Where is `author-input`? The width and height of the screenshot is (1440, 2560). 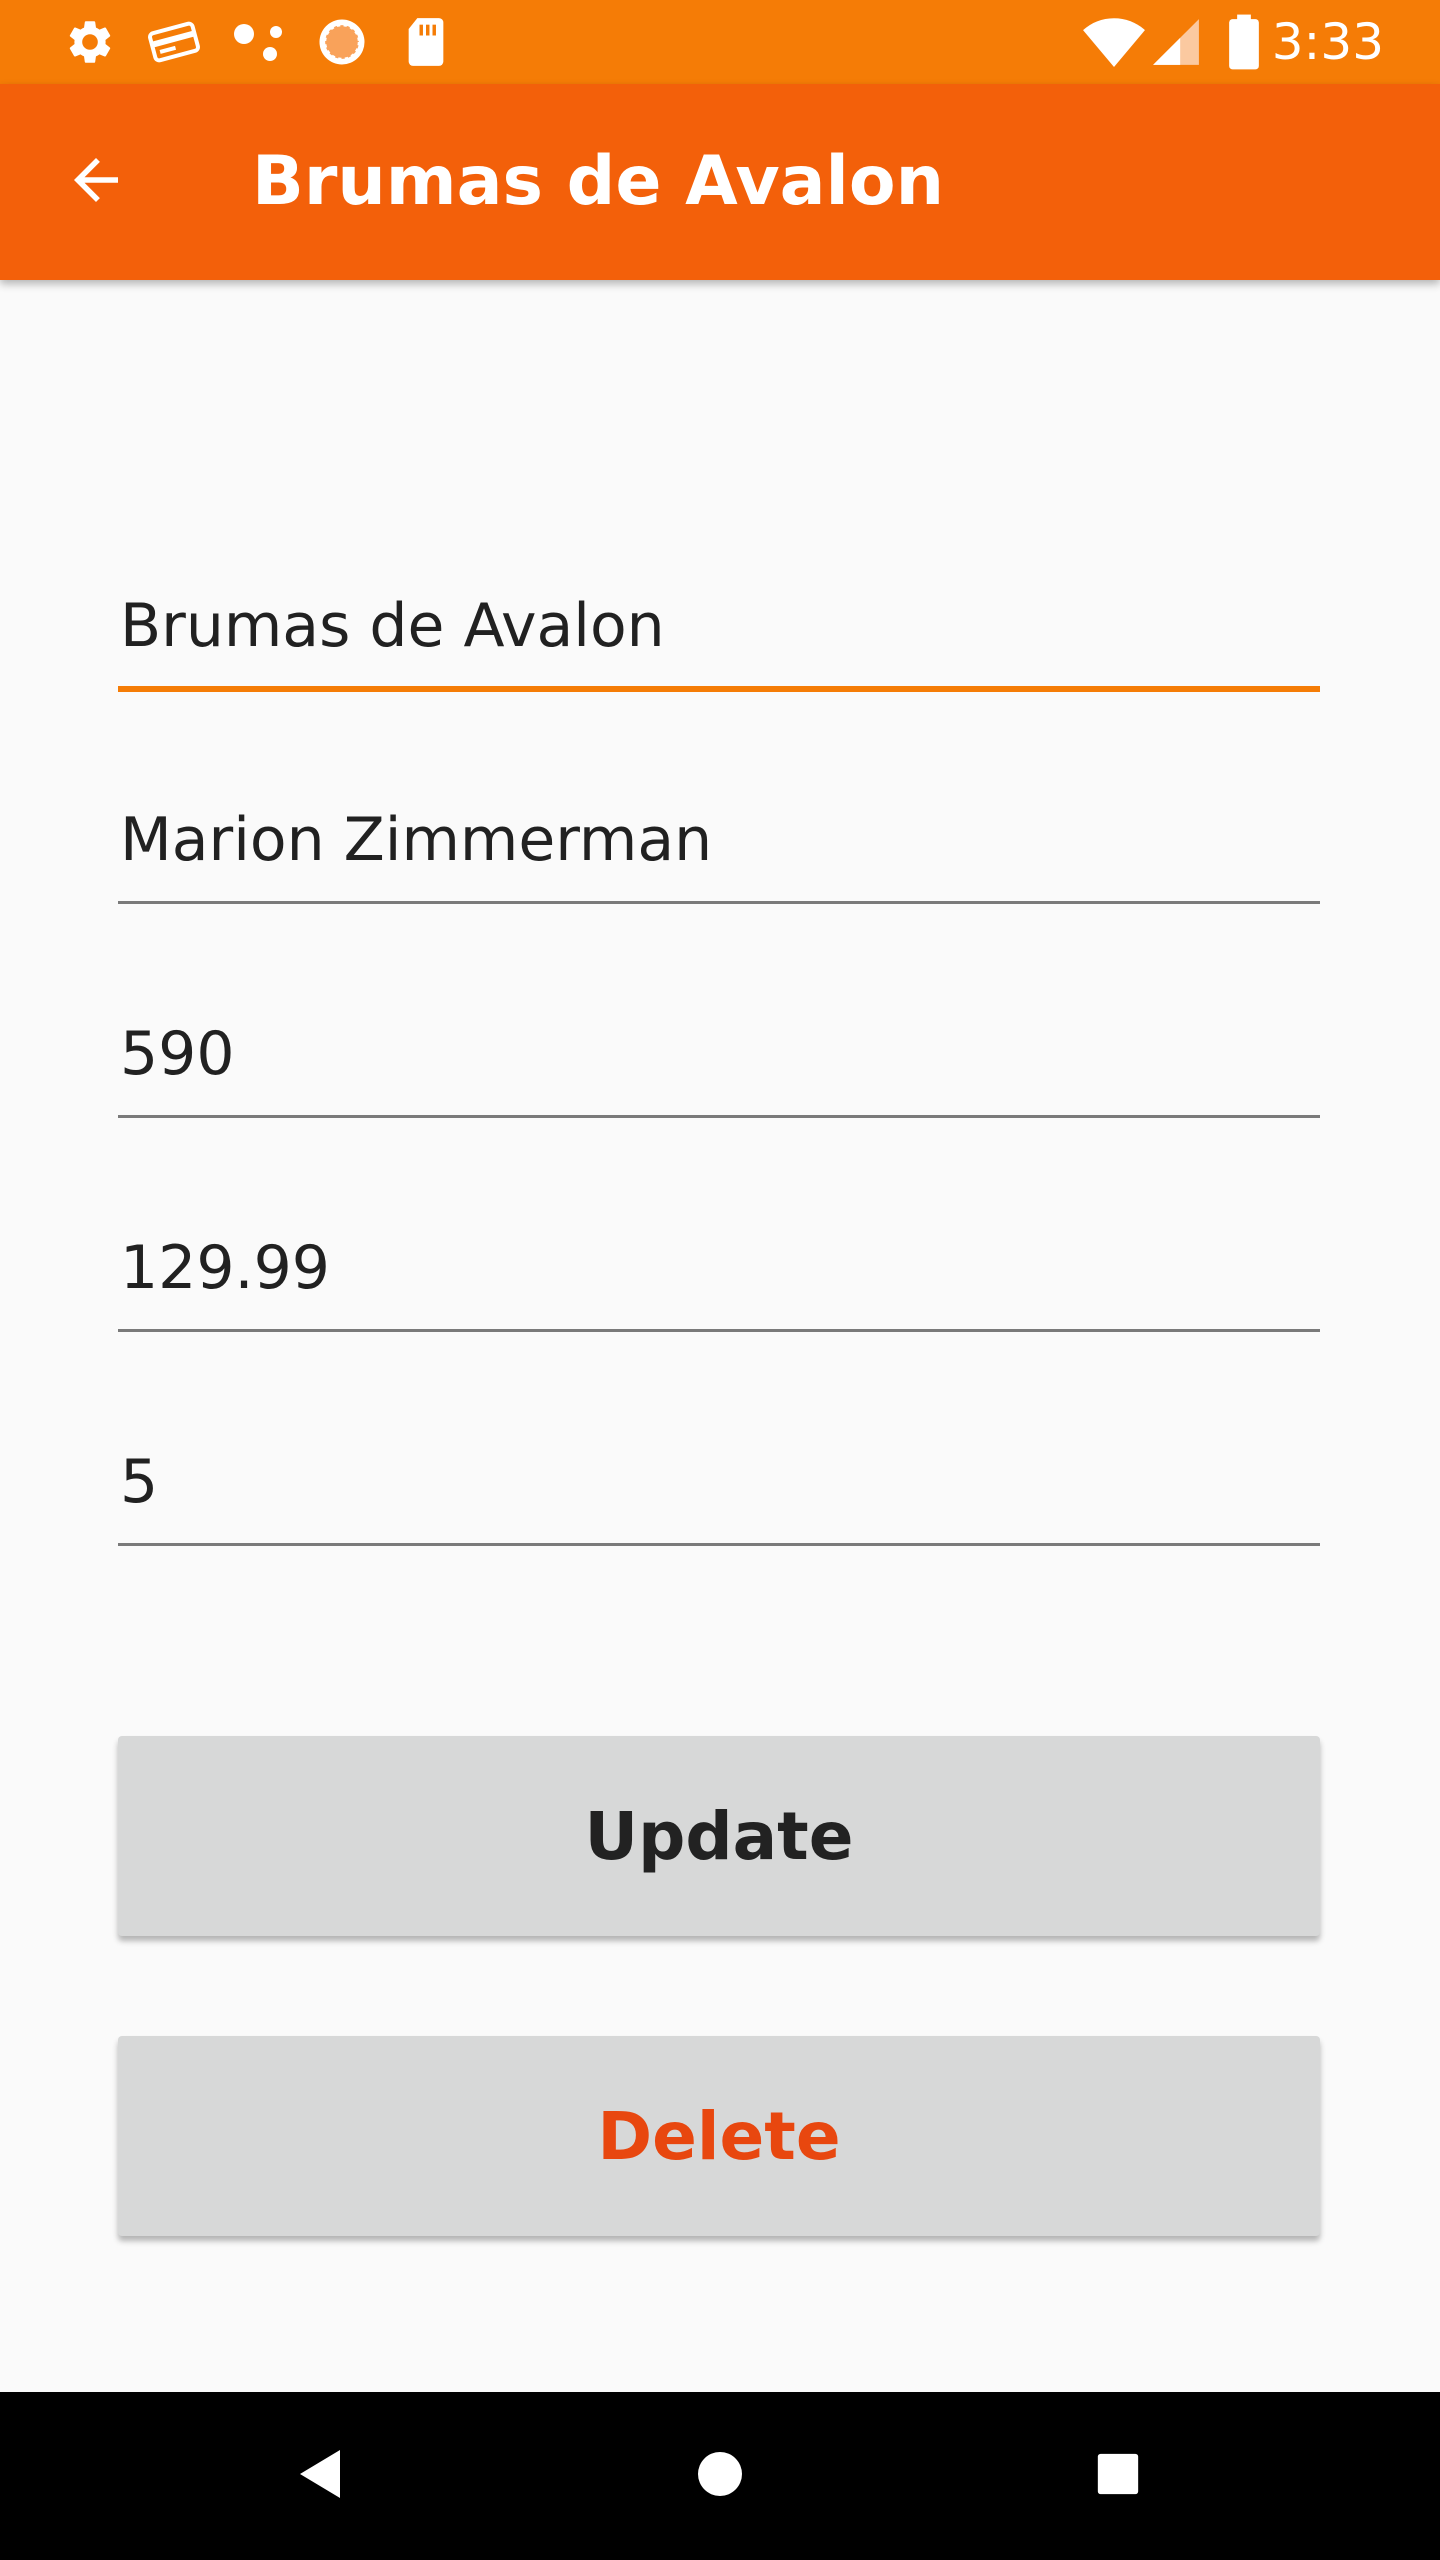
author-input is located at coordinates (719, 848).